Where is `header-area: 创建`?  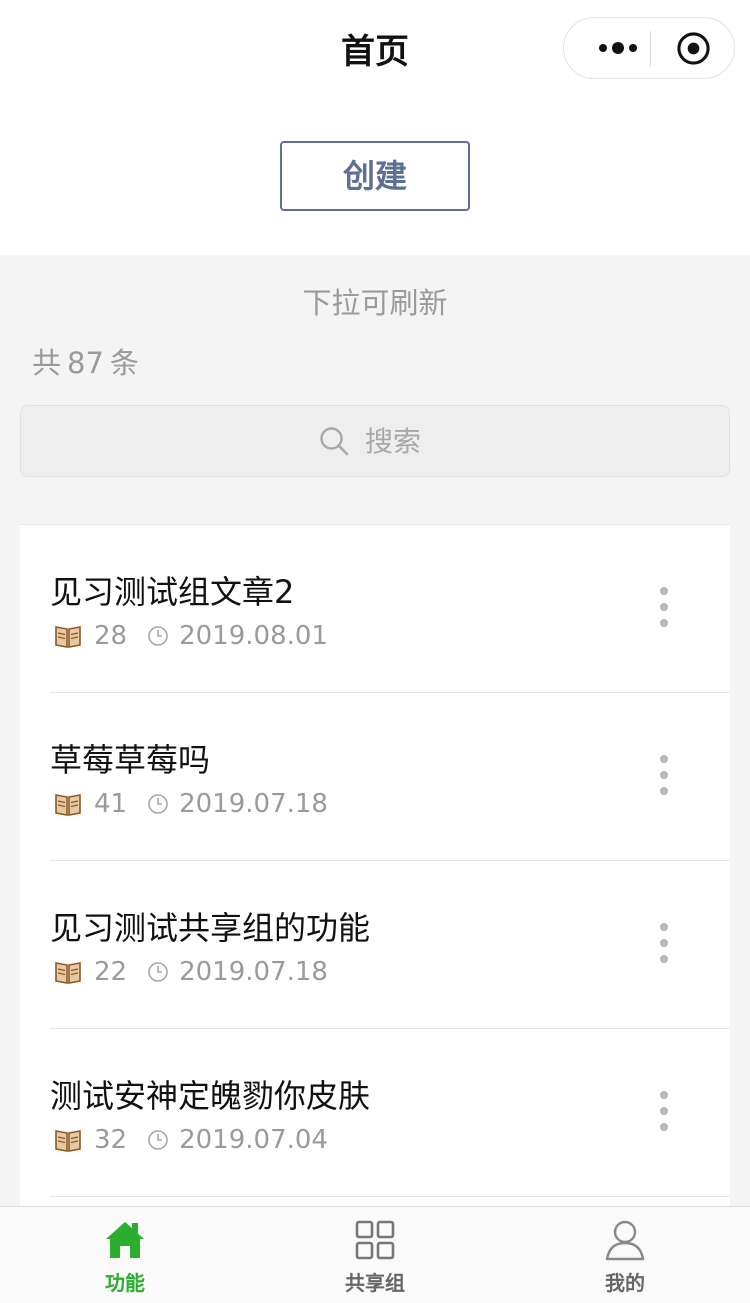
header-area: 创建 is located at coordinates (375, 176).